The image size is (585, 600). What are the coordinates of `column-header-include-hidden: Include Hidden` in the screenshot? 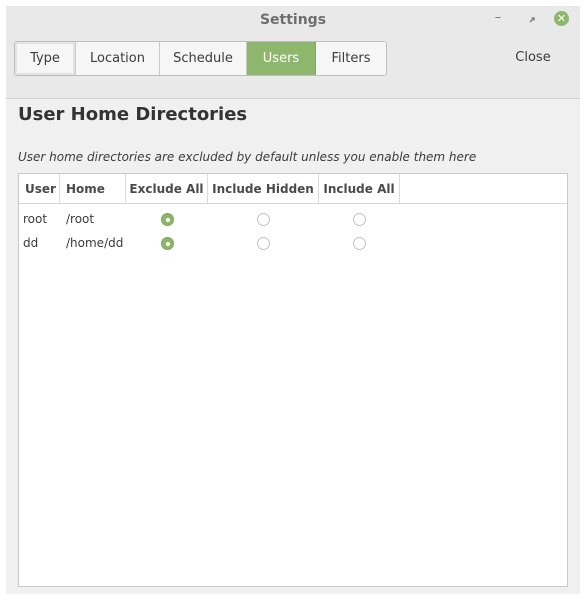 It's located at (263, 188).